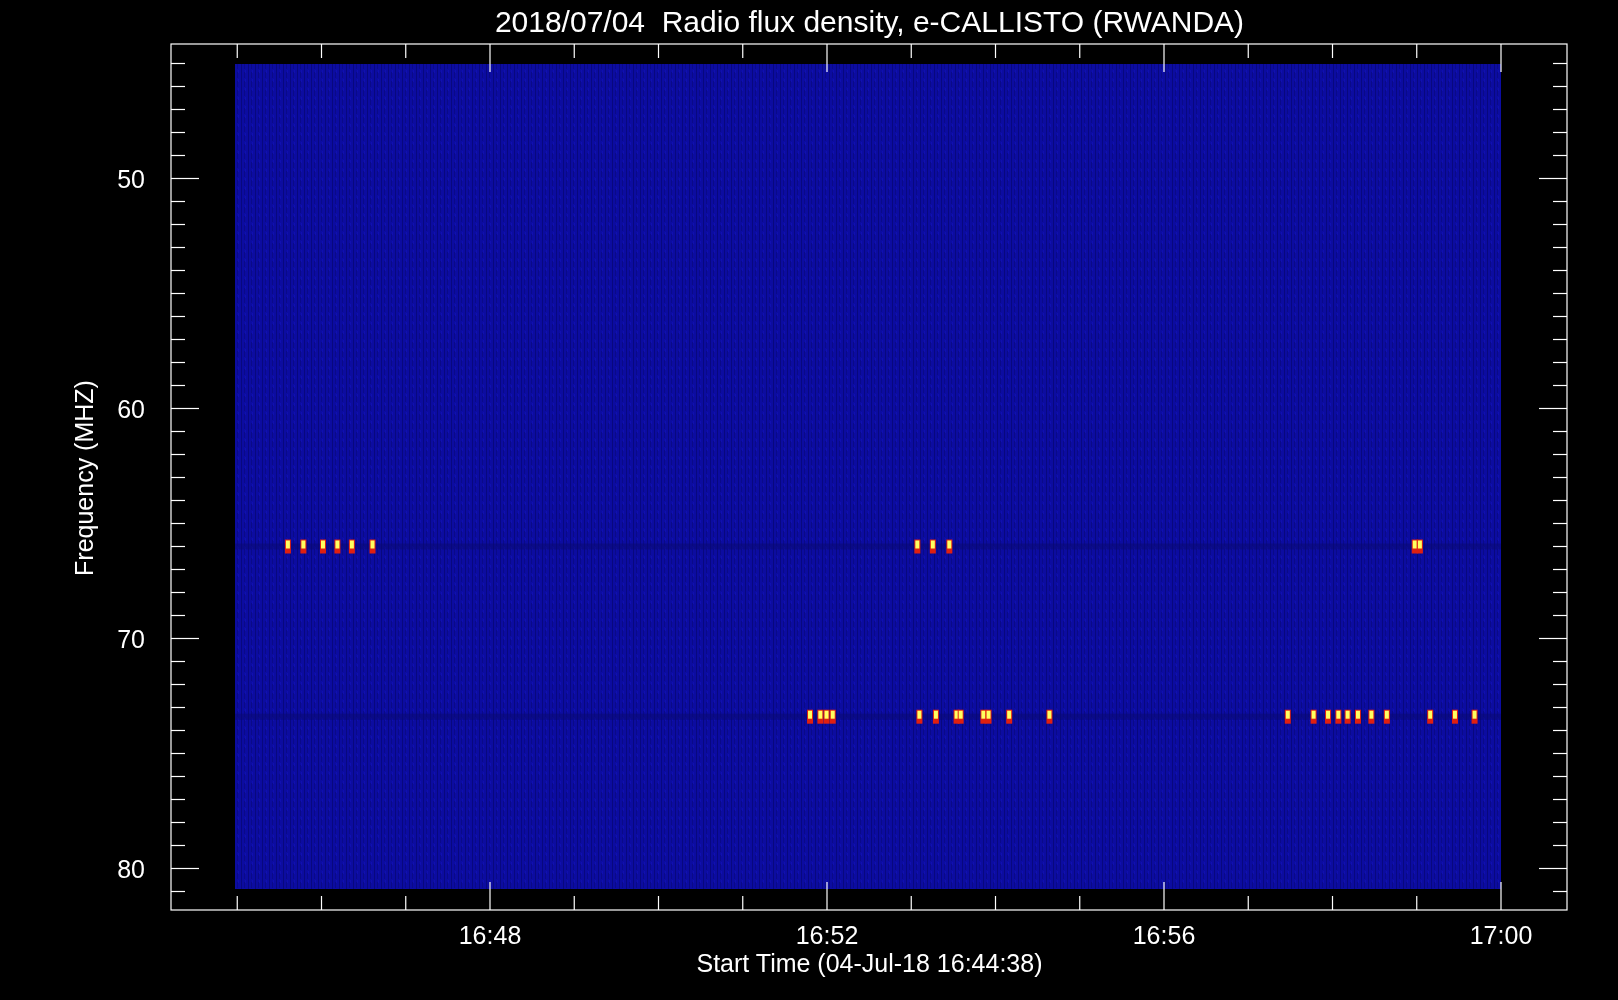 This screenshot has width=1618, height=1000. Describe the element at coordinates (131, 638) in the screenshot. I see `tick-label: 70` at that location.